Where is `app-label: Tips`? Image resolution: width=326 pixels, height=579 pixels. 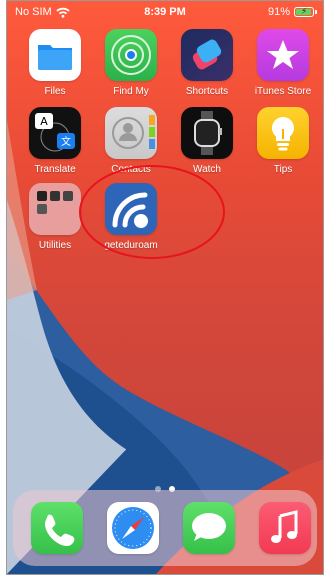
app-label: Tips is located at coordinates (283, 169).